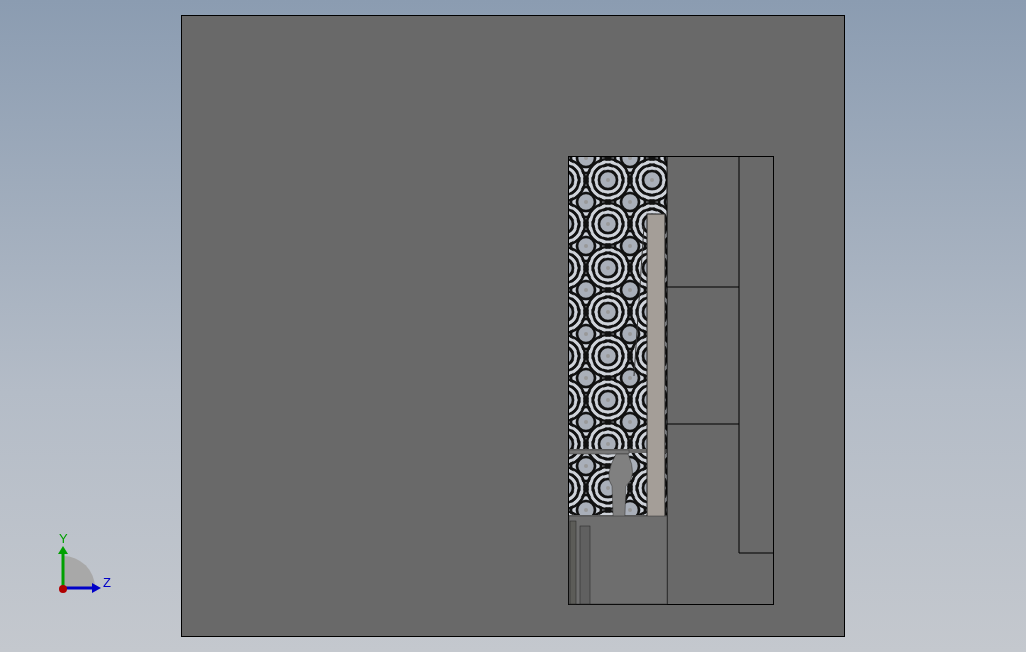  Describe the element at coordinates (63, 538) in the screenshot. I see `y-axis-label: Y` at that location.